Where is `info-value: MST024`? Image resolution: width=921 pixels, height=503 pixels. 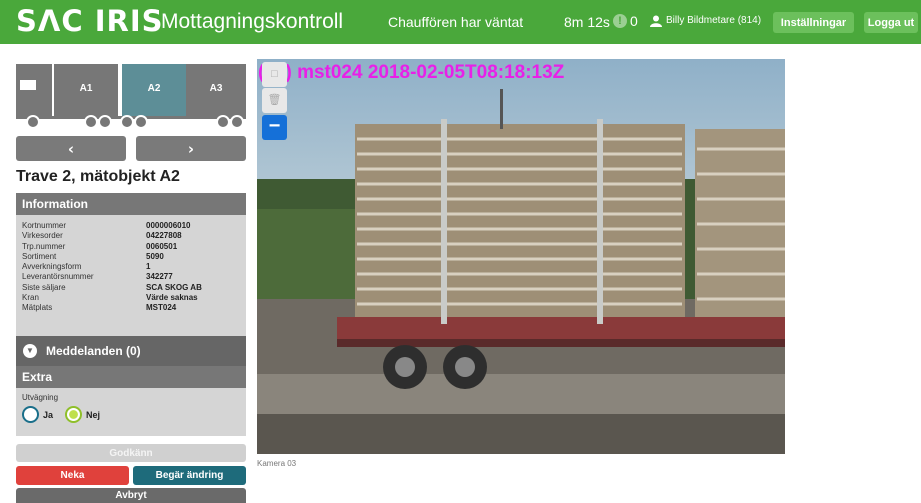 info-value: MST024 is located at coordinates (161, 308).